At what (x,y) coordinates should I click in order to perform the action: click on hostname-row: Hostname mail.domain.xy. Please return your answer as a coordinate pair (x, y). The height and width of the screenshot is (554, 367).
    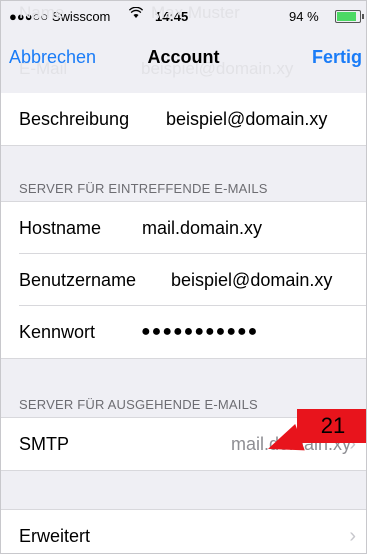
    Looking at the image, I should click on (183, 228).